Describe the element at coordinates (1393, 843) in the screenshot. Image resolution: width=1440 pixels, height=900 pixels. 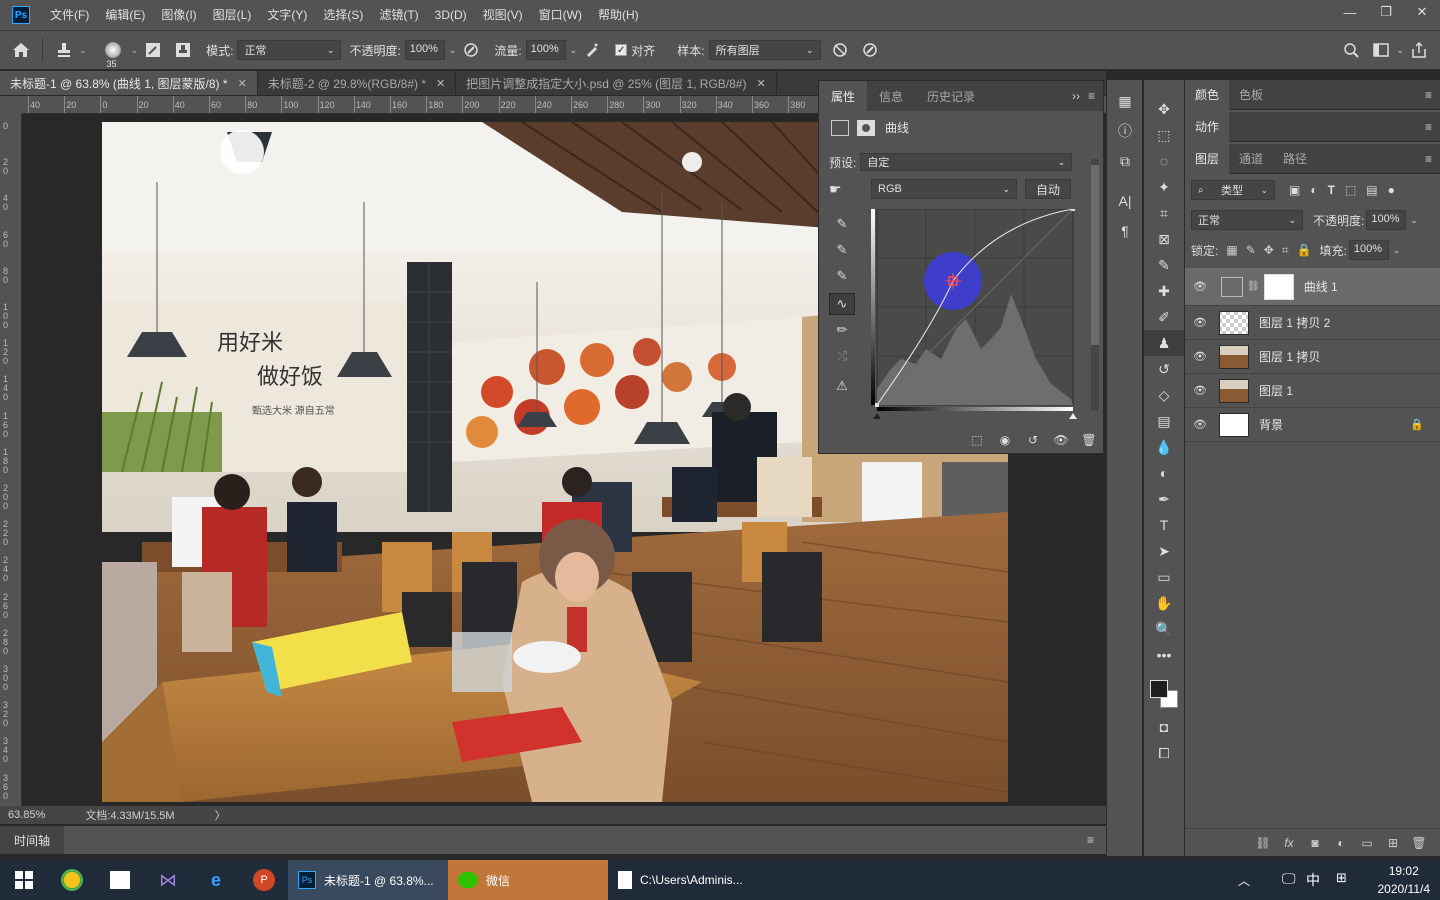
I see `new-layer-icon: ⊞` at that location.